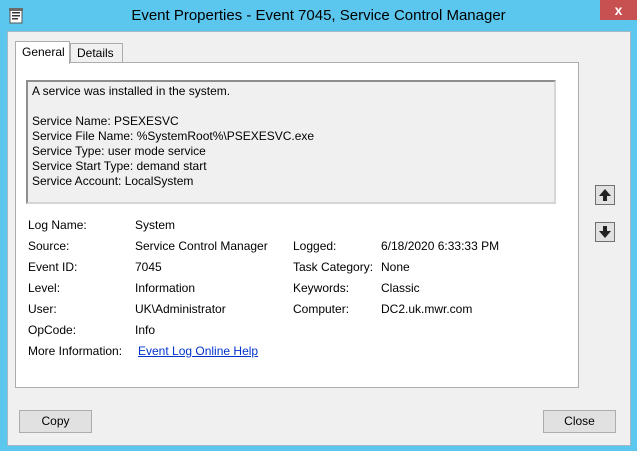  I want to click on previous-event-button, so click(605, 195).